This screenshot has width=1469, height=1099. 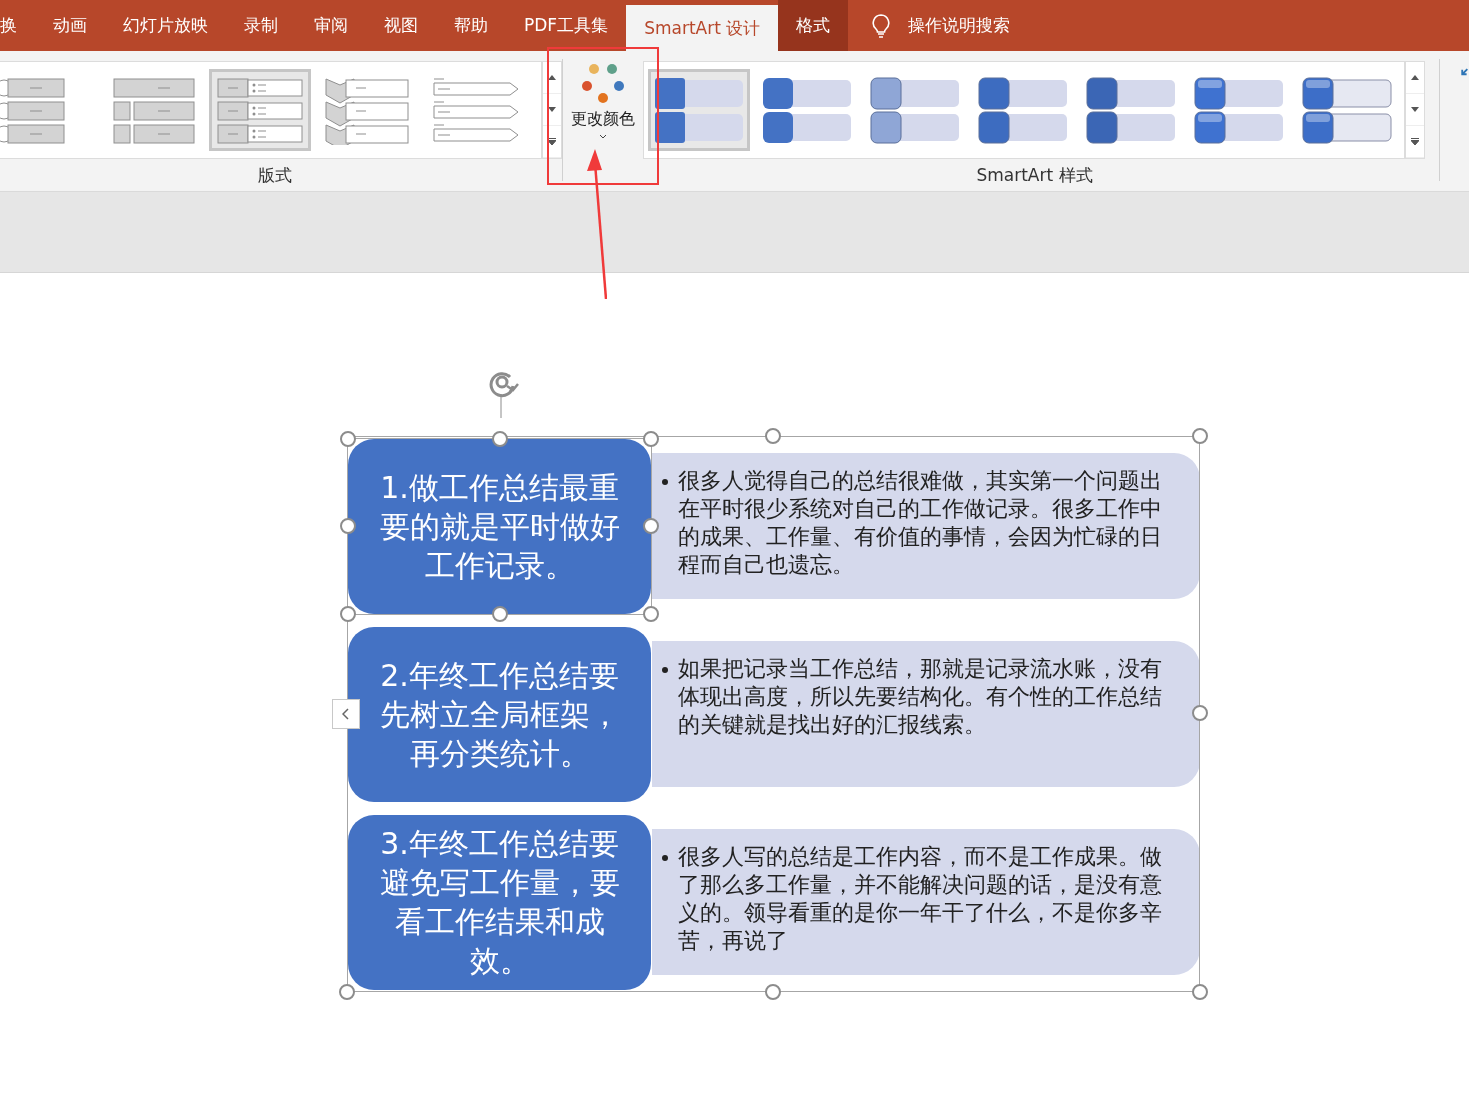 What do you see at coordinates (1034, 175) in the screenshot?
I see `group-label: SmartArt 样式` at bounding box center [1034, 175].